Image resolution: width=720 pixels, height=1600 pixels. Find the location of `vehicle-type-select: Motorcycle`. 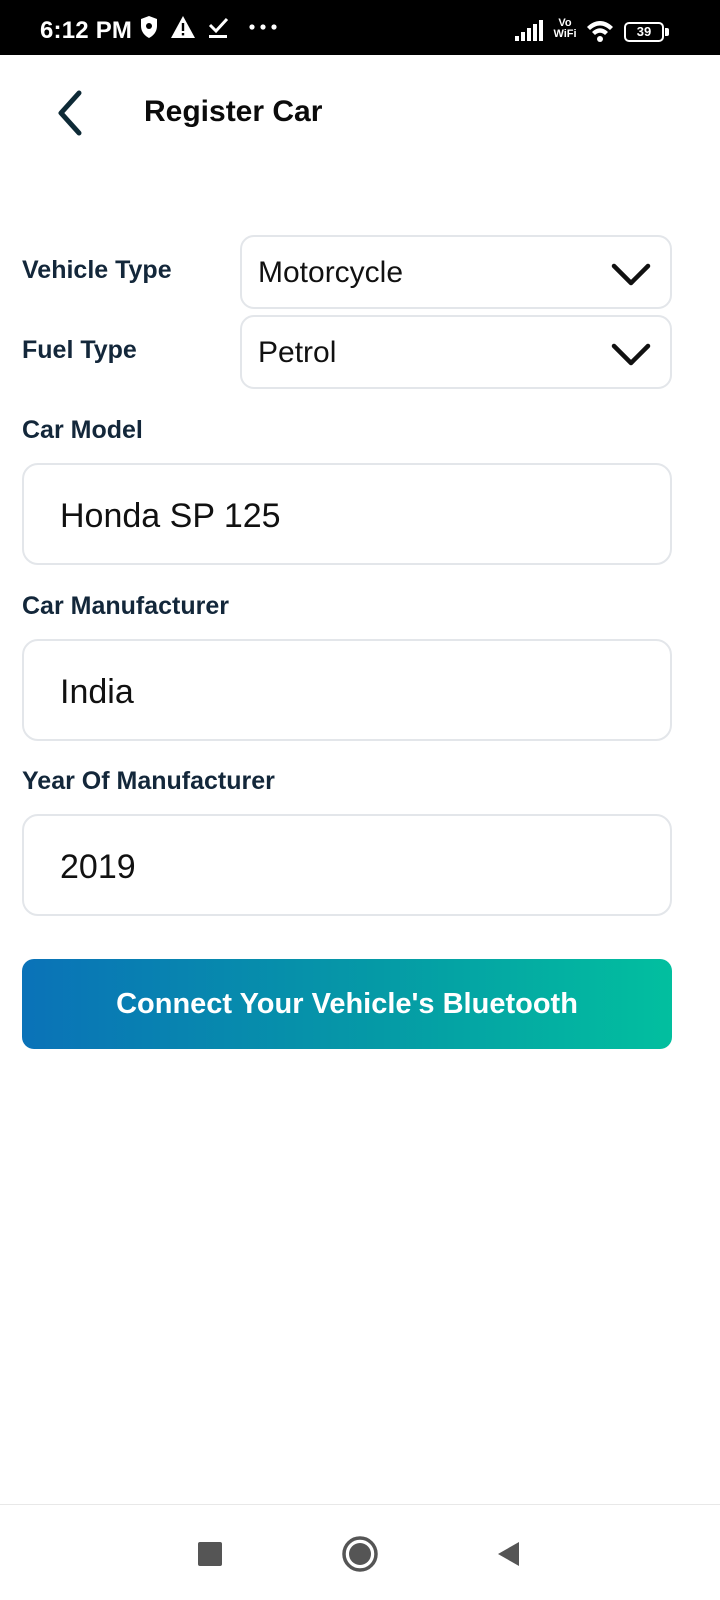

vehicle-type-select: Motorcycle is located at coordinates (456, 272).